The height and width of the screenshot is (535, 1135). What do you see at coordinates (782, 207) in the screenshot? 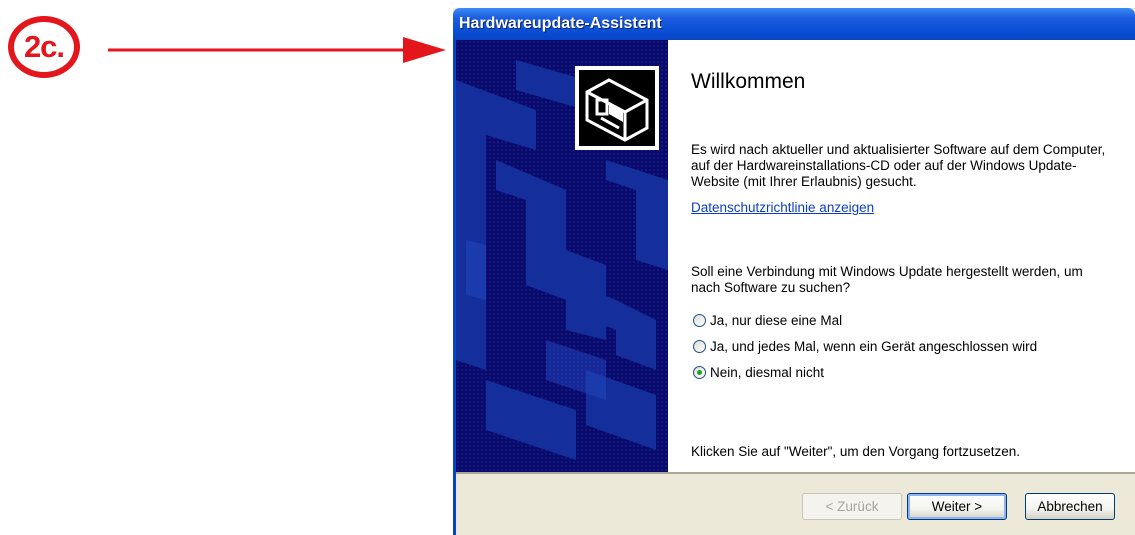
I see `privacy-policy-link: Datenschutzrichtlinie anzeigen` at bounding box center [782, 207].